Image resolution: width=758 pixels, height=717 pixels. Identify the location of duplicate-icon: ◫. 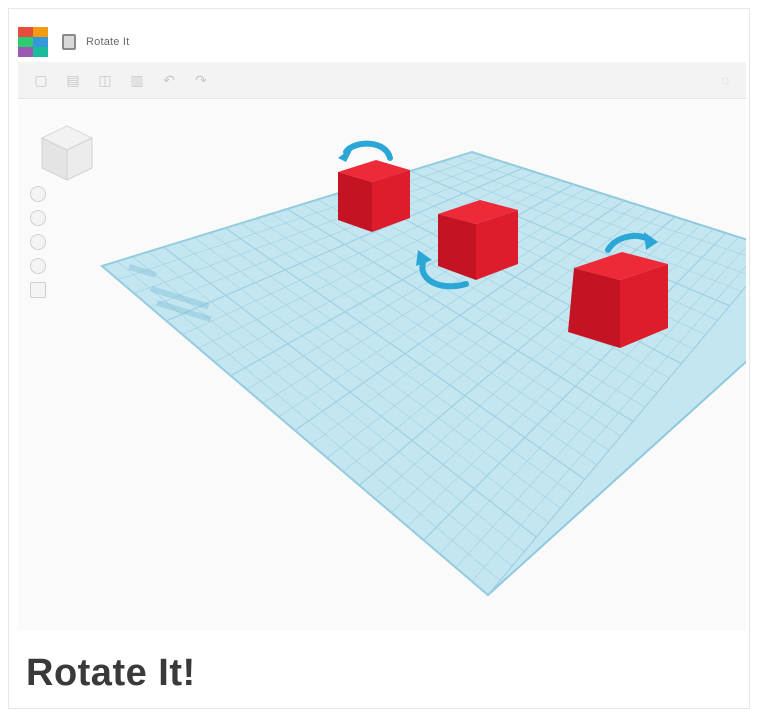
(105, 80).